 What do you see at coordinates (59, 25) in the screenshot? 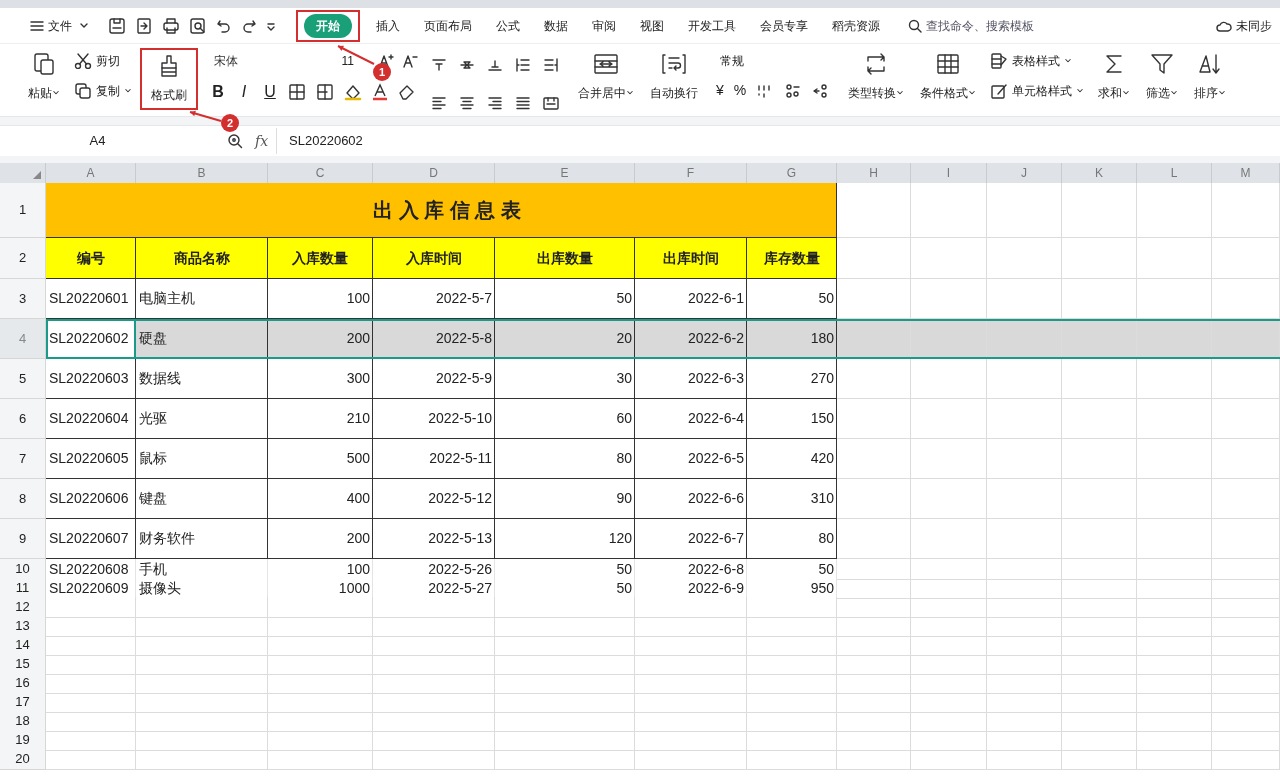
I see `file-menu-button: 文件` at bounding box center [59, 25].